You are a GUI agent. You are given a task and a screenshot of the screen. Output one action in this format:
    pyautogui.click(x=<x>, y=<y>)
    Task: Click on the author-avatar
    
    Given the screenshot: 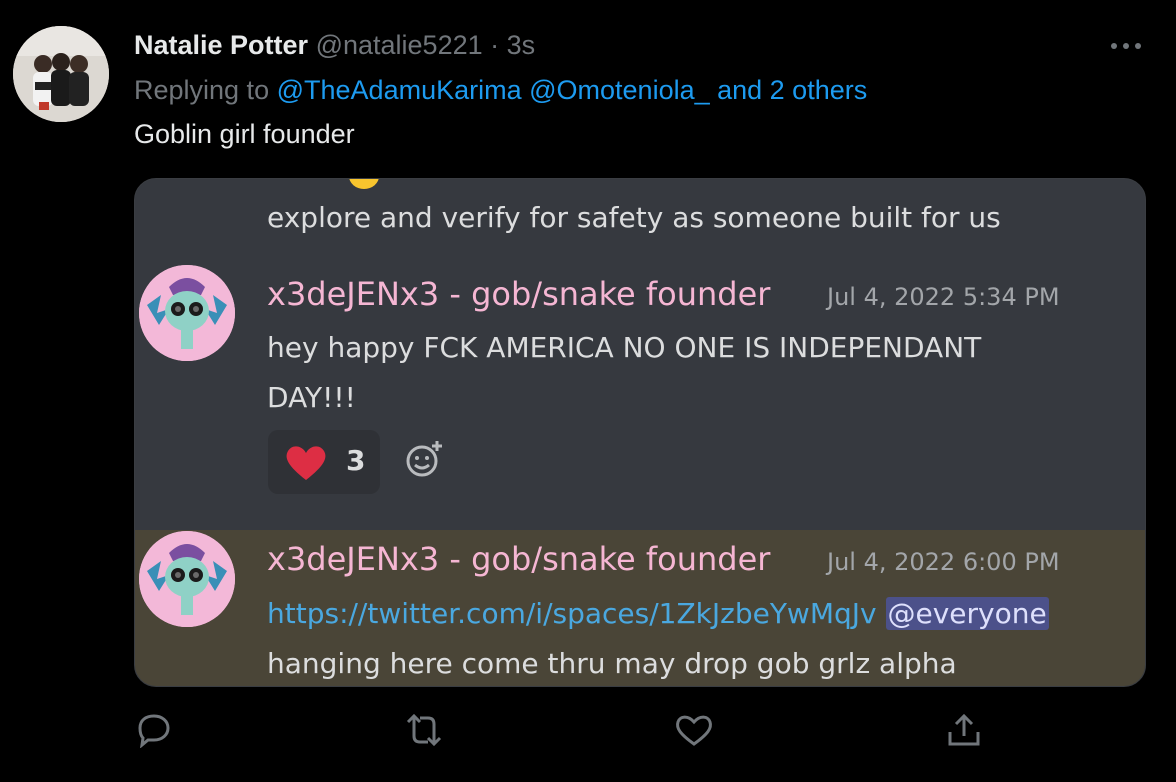 What is the action you would take?
    pyautogui.click(x=61, y=74)
    